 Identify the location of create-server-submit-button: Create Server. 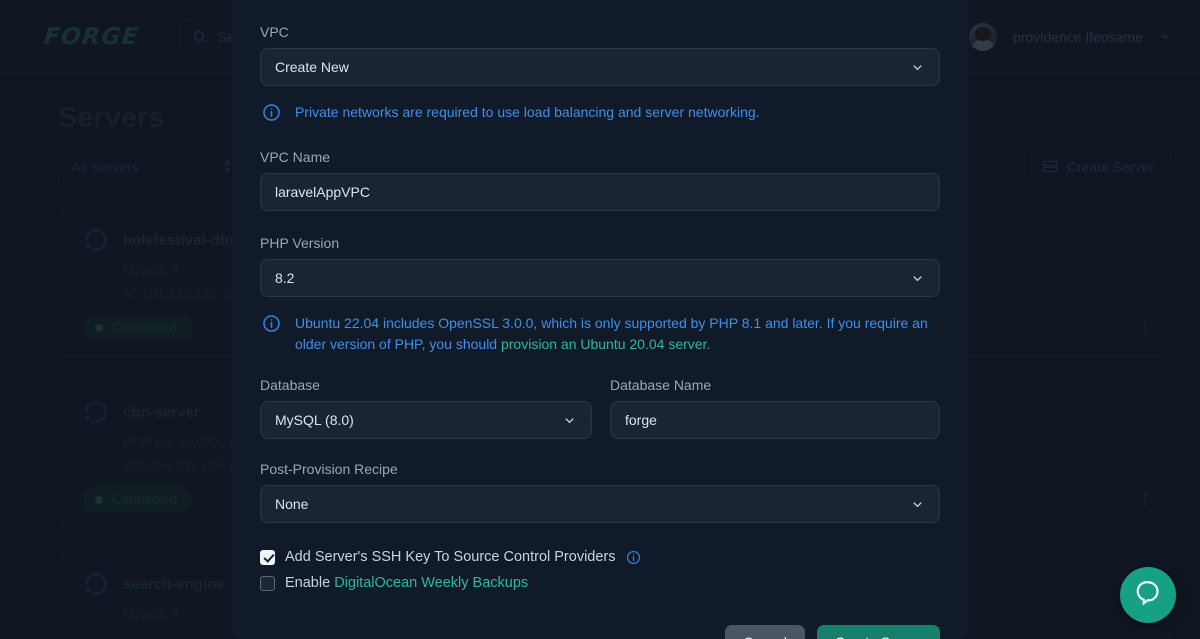
(878, 632).